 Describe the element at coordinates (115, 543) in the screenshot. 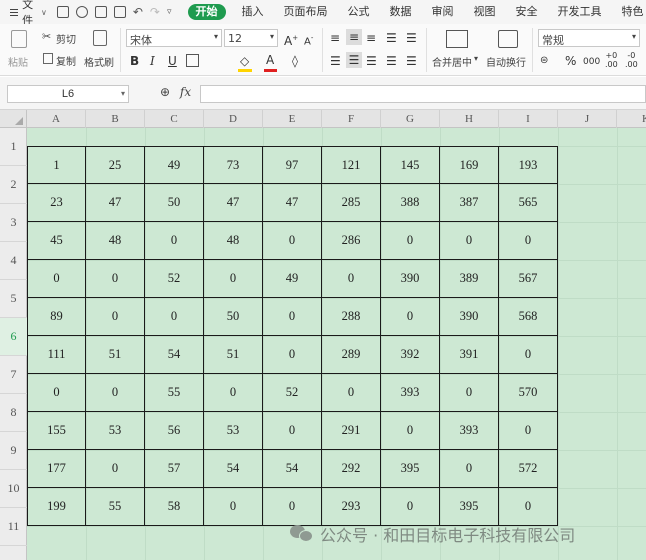

I see `cell-b11` at that location.